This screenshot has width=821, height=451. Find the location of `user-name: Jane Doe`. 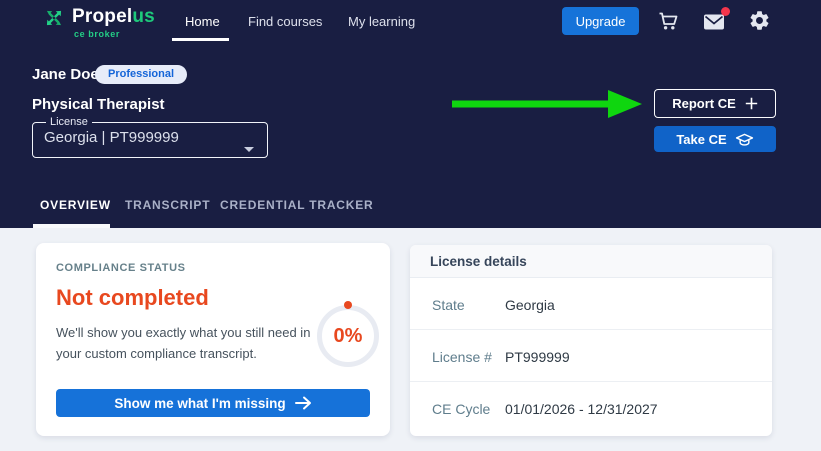

user-name: Jane Doe is located at coordinates (65, 74).